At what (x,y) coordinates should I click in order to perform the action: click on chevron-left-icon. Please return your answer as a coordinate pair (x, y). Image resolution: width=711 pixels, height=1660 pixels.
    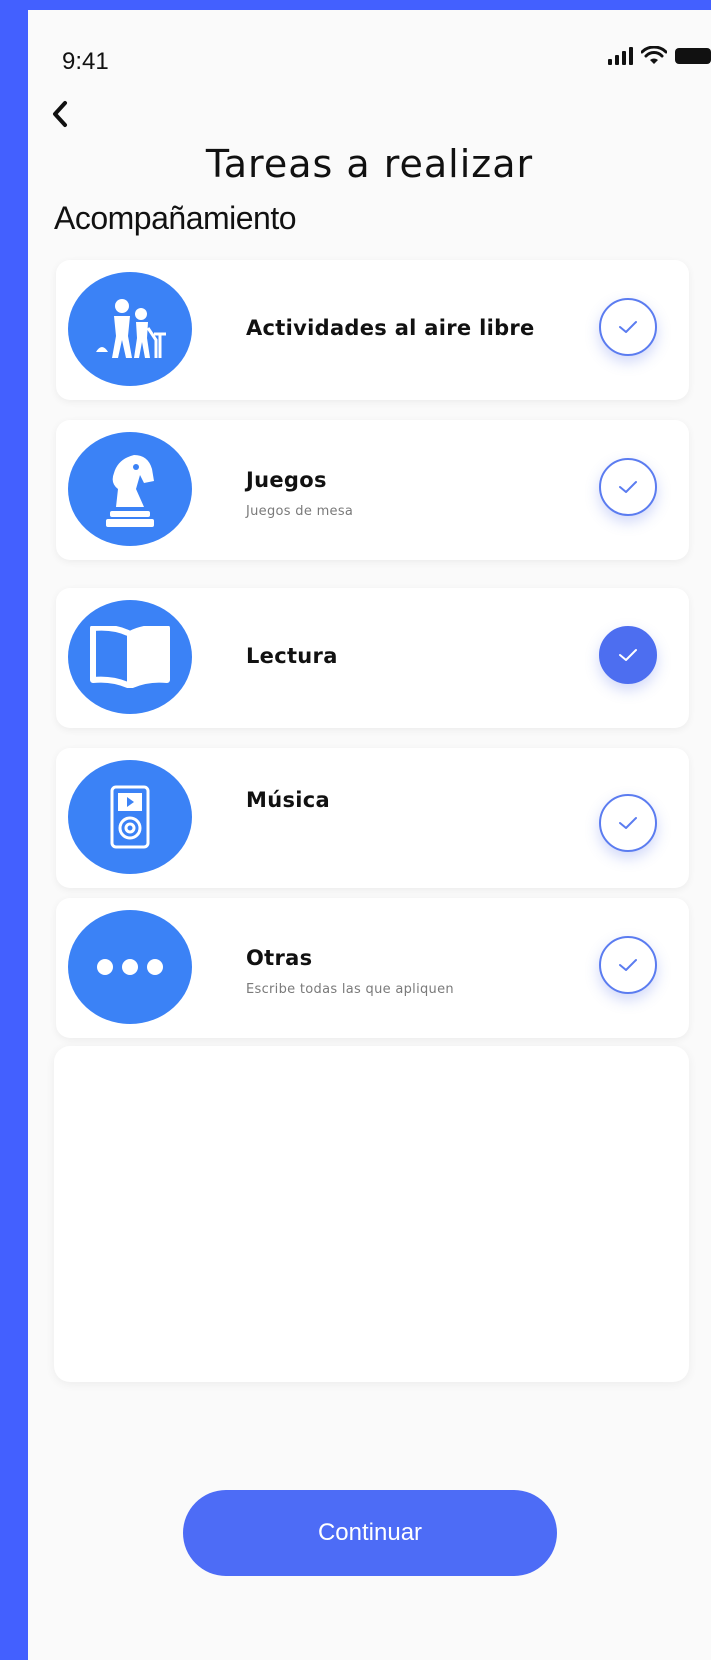
    Looking at the image, I should click on (60, 114).